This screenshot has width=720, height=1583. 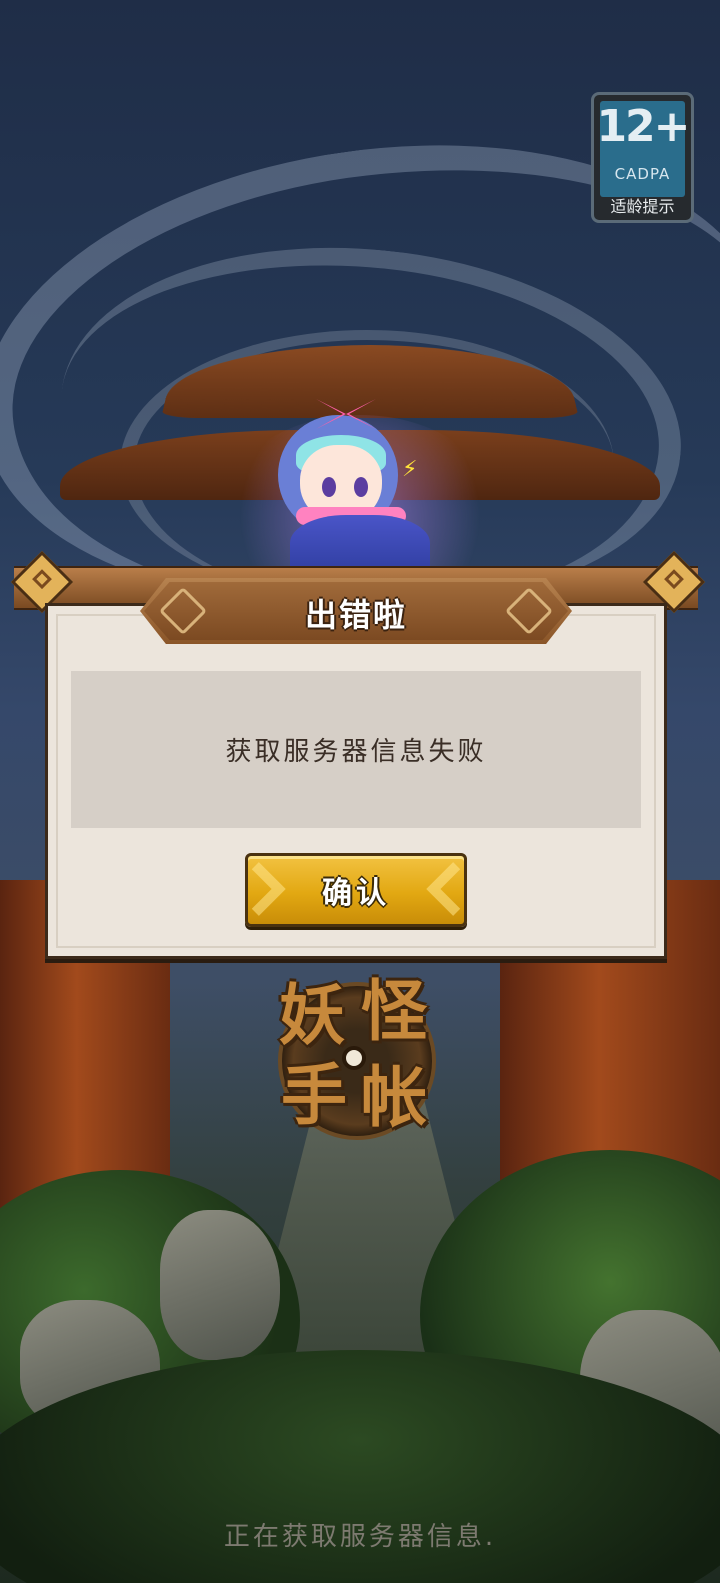 I want to click on age-rating-org: CADPA, so click(x=642, y=174).